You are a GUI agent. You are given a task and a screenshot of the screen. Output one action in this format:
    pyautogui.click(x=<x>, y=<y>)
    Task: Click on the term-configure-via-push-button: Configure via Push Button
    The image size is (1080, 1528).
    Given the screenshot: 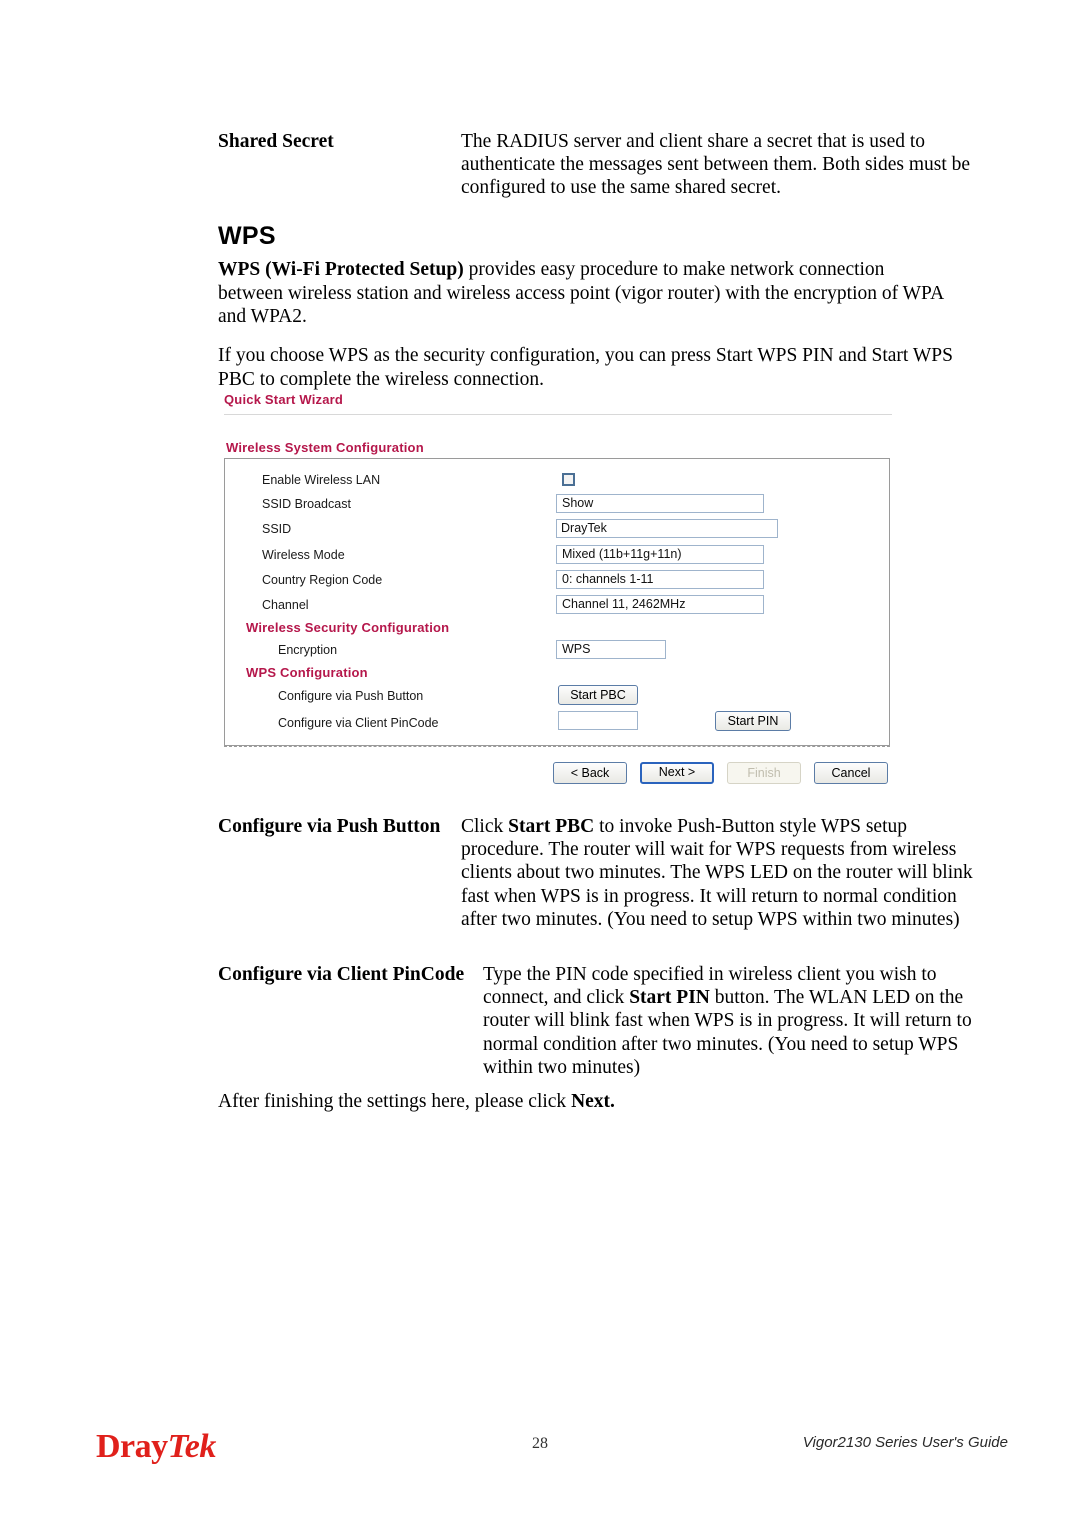 What is the action you would take?
    pyautogui.click(x=329, y=826)
    